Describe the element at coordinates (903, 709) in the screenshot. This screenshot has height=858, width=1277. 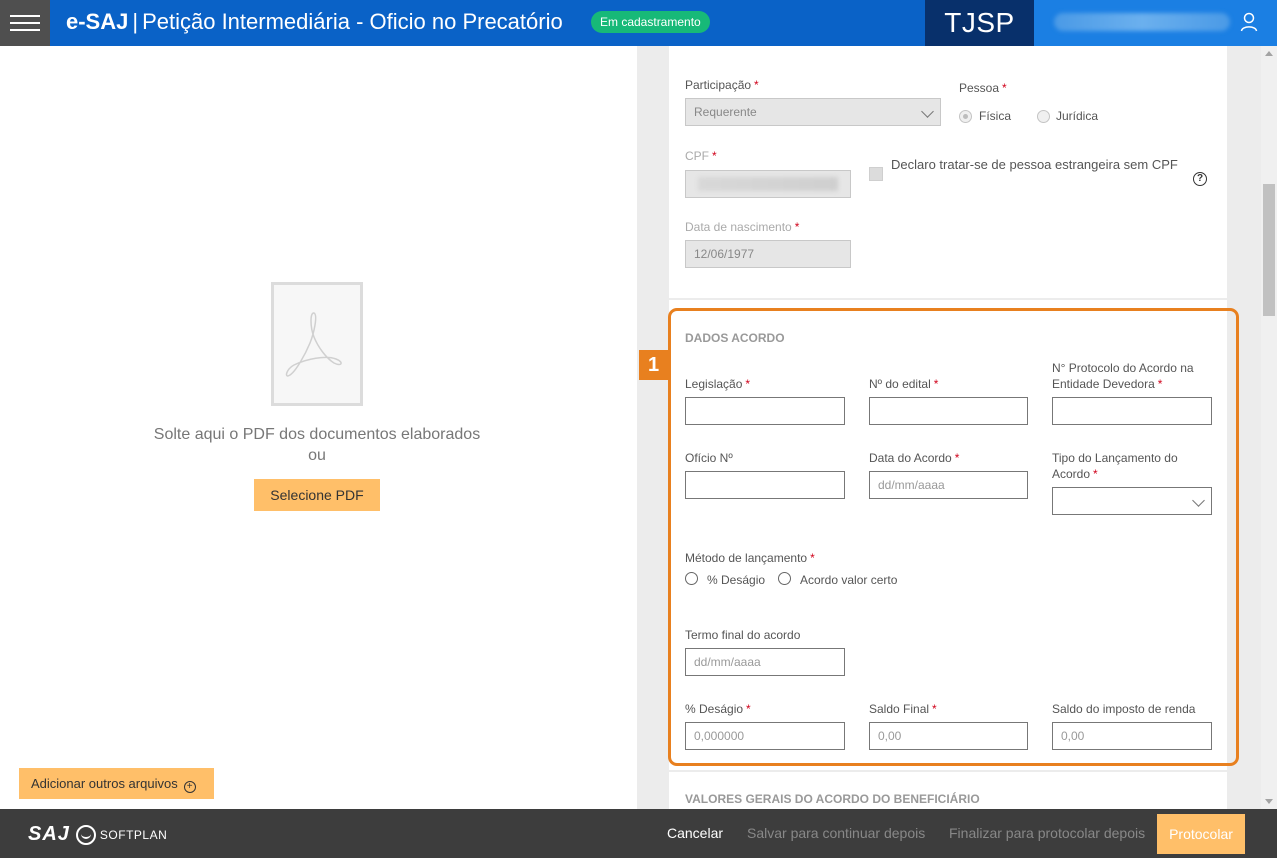
I see `final-balance-label: Saldo Final *` at that location.